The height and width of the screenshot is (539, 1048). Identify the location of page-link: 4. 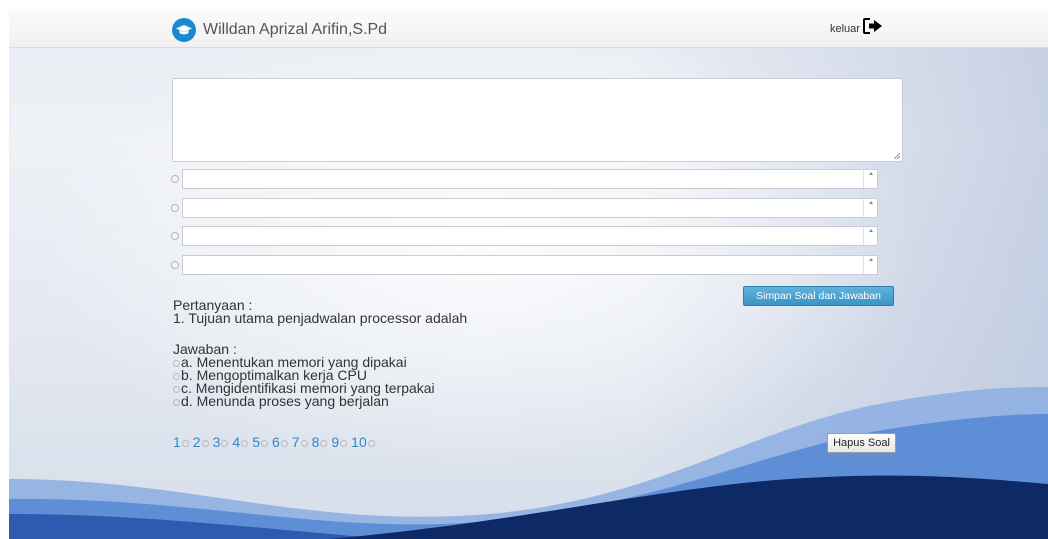
(240, 442).